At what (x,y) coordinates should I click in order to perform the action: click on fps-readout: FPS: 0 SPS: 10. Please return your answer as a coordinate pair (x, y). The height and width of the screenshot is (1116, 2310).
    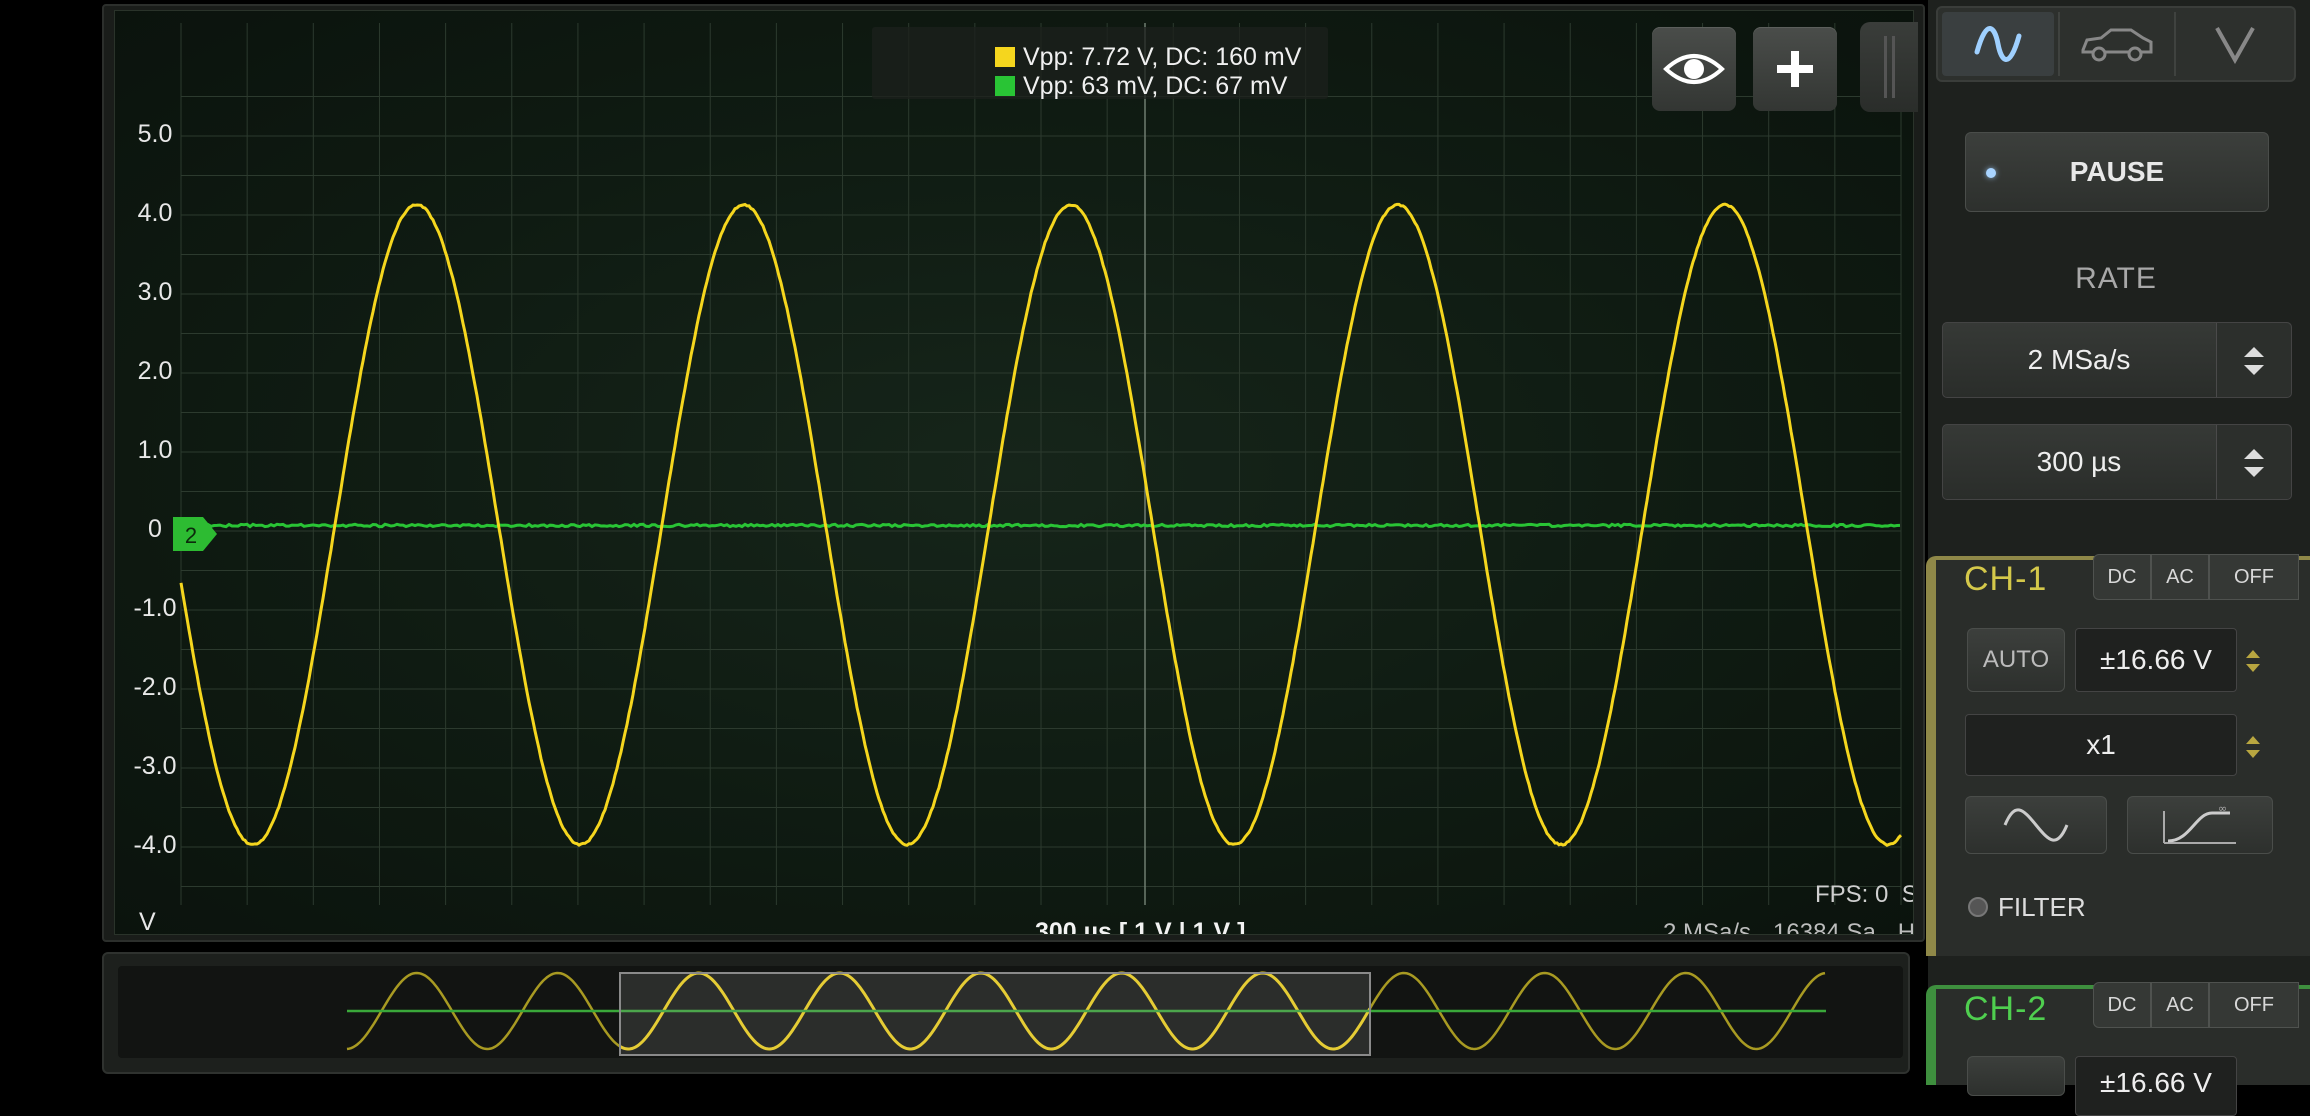
    Looking at the image, I should click on (1864, 895).